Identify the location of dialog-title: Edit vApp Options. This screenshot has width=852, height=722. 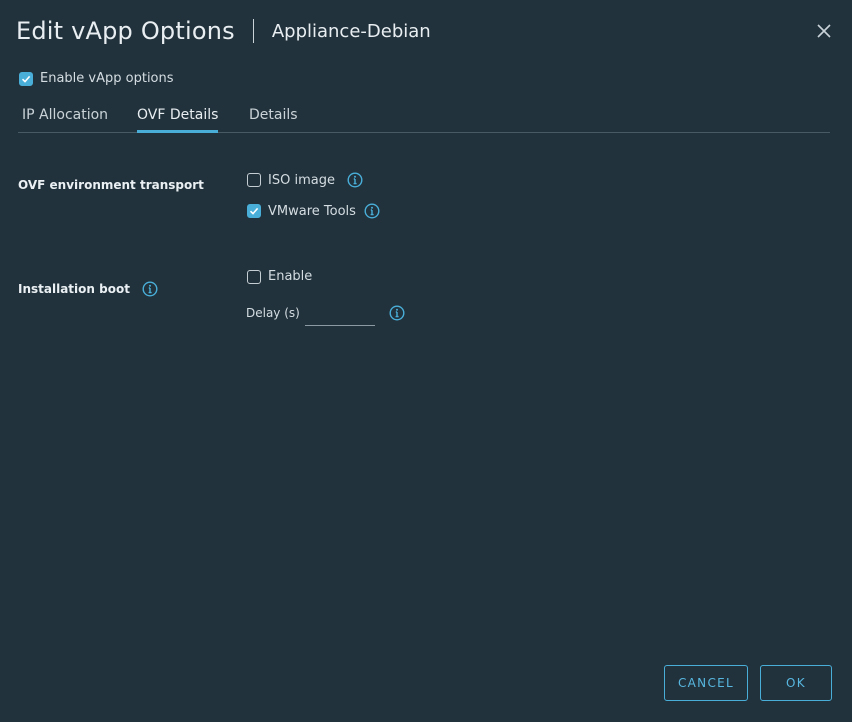
(125, 31).